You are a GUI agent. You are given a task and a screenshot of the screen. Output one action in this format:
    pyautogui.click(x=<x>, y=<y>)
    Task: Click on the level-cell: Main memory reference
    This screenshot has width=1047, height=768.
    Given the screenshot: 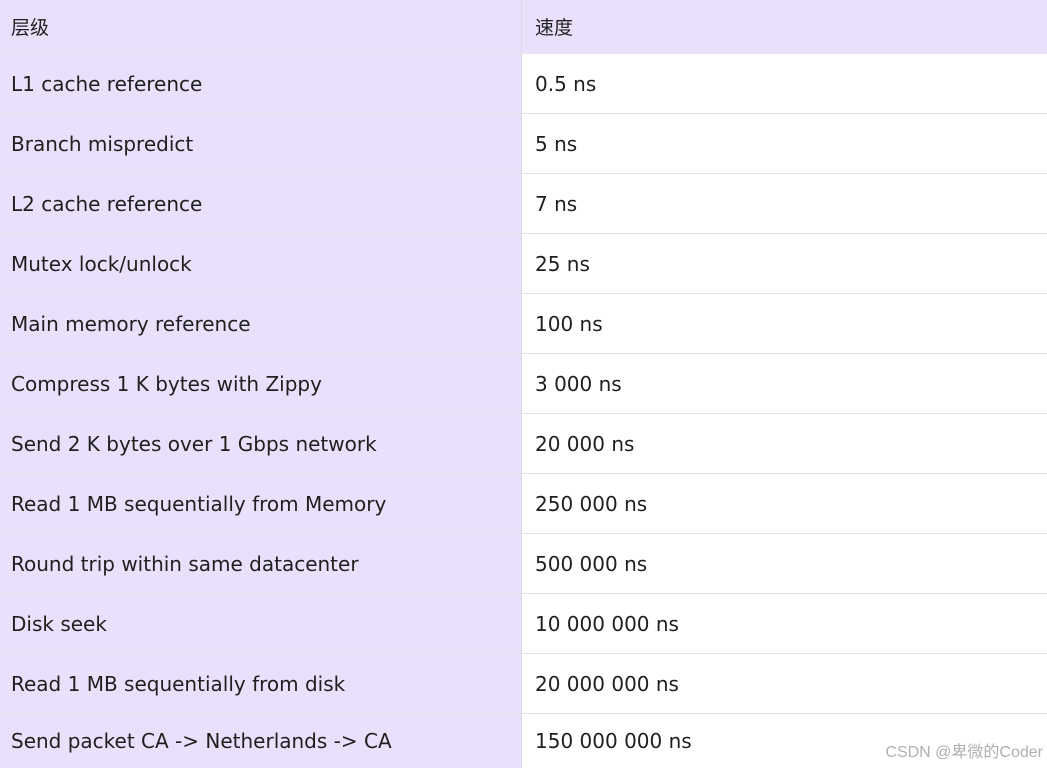 What is the action you would take?
    pyautogui.click(x=261, y=323)
    